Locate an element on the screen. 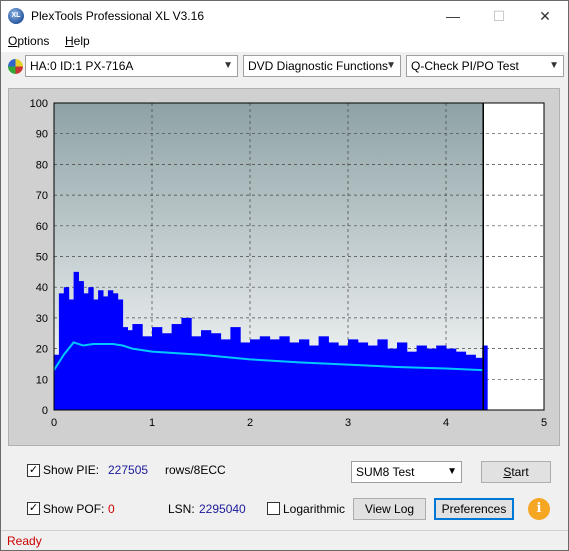 The width and height of the screenshot is (569, 551). maximize-button: ☐ is located at coordinates (499, 16).